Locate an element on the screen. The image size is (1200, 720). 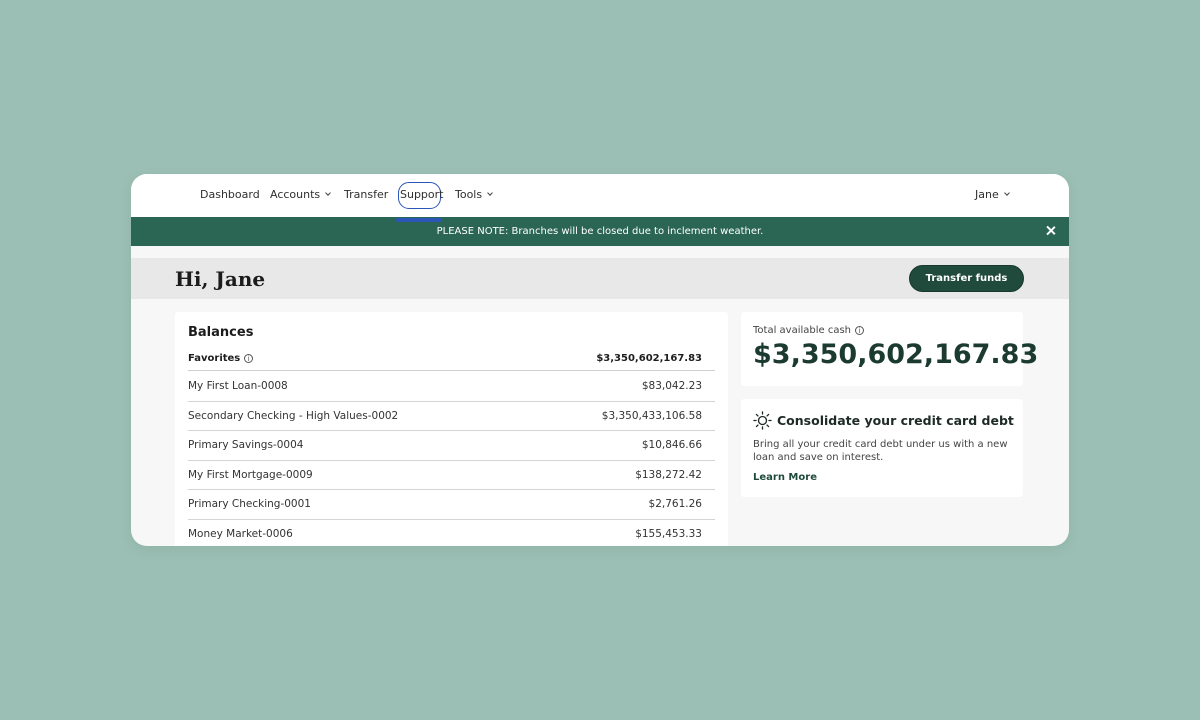
available-cash-value: $3,350,602,167.83 is located at coordinates (896, 354).